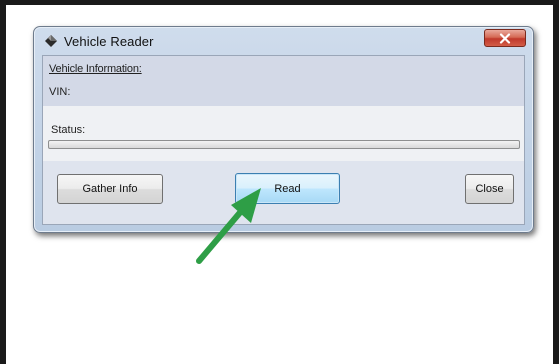 This screenshot has height=364, width=559. I want to click on button-panel: Gather Info Read Close, so click(283, 192).